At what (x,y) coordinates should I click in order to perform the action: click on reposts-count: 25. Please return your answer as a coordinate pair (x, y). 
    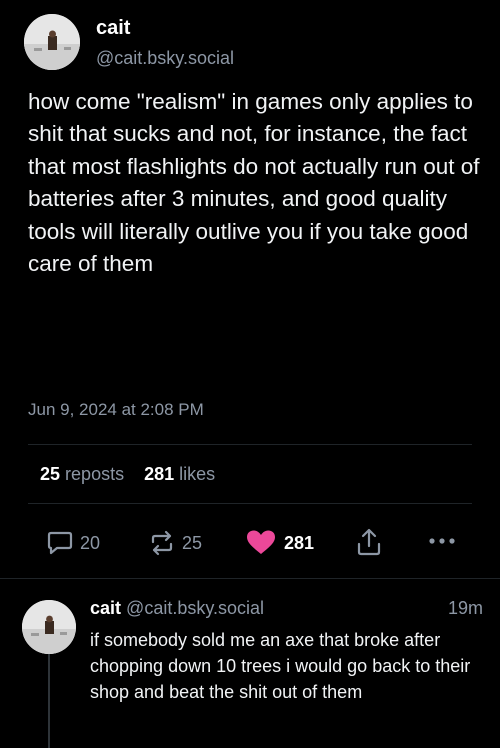
    Looking at the image, I should click on (50, 474).